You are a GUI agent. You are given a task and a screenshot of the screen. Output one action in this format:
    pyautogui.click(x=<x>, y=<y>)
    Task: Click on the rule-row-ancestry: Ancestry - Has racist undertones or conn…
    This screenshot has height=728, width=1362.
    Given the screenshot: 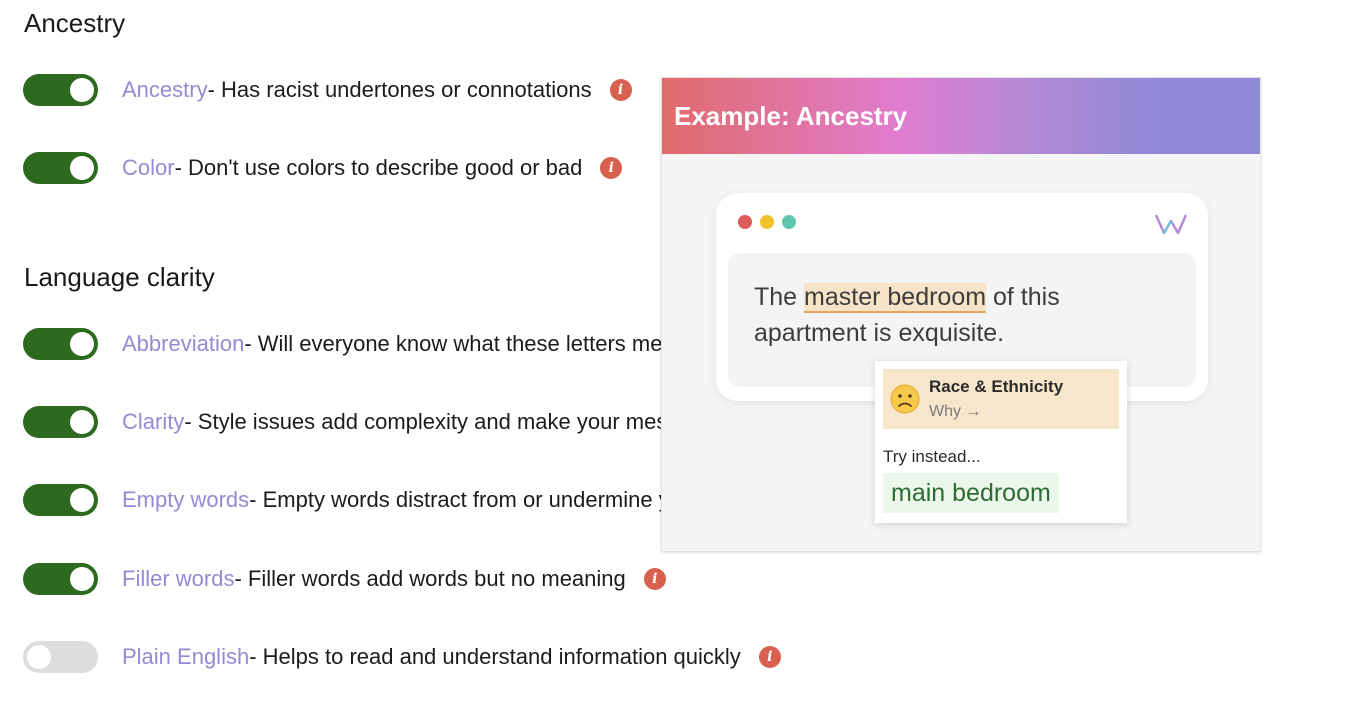 What is the action you would take?
    pyautogui.click(x=327, y=90)
    